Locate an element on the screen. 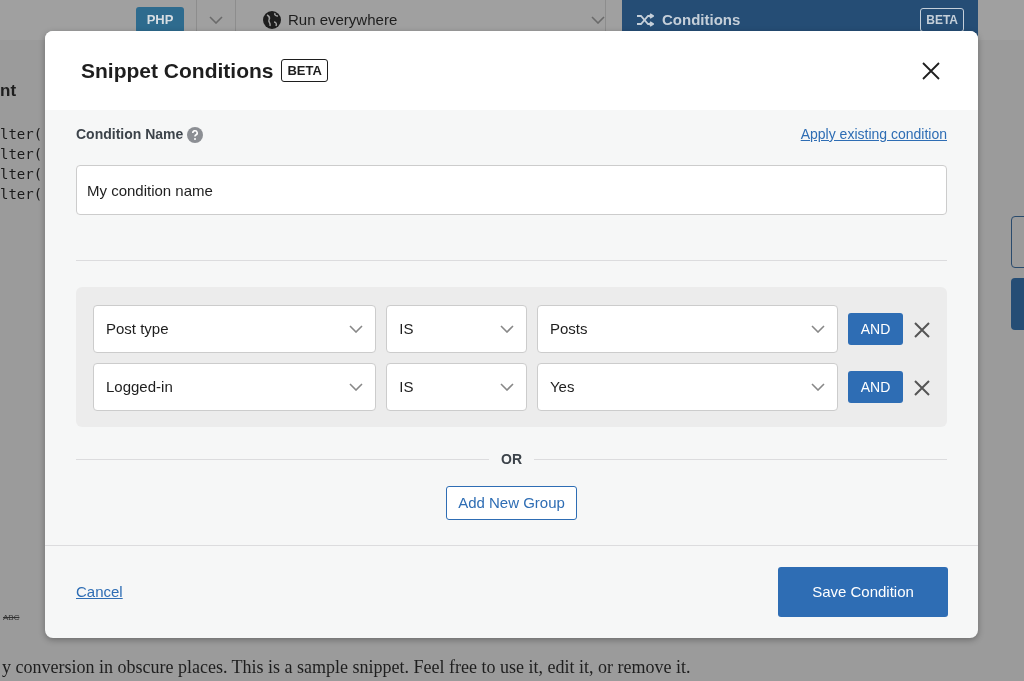 The width and height of the screenshot is (1024, 681). help-icon is located at coordinates (195, 134).